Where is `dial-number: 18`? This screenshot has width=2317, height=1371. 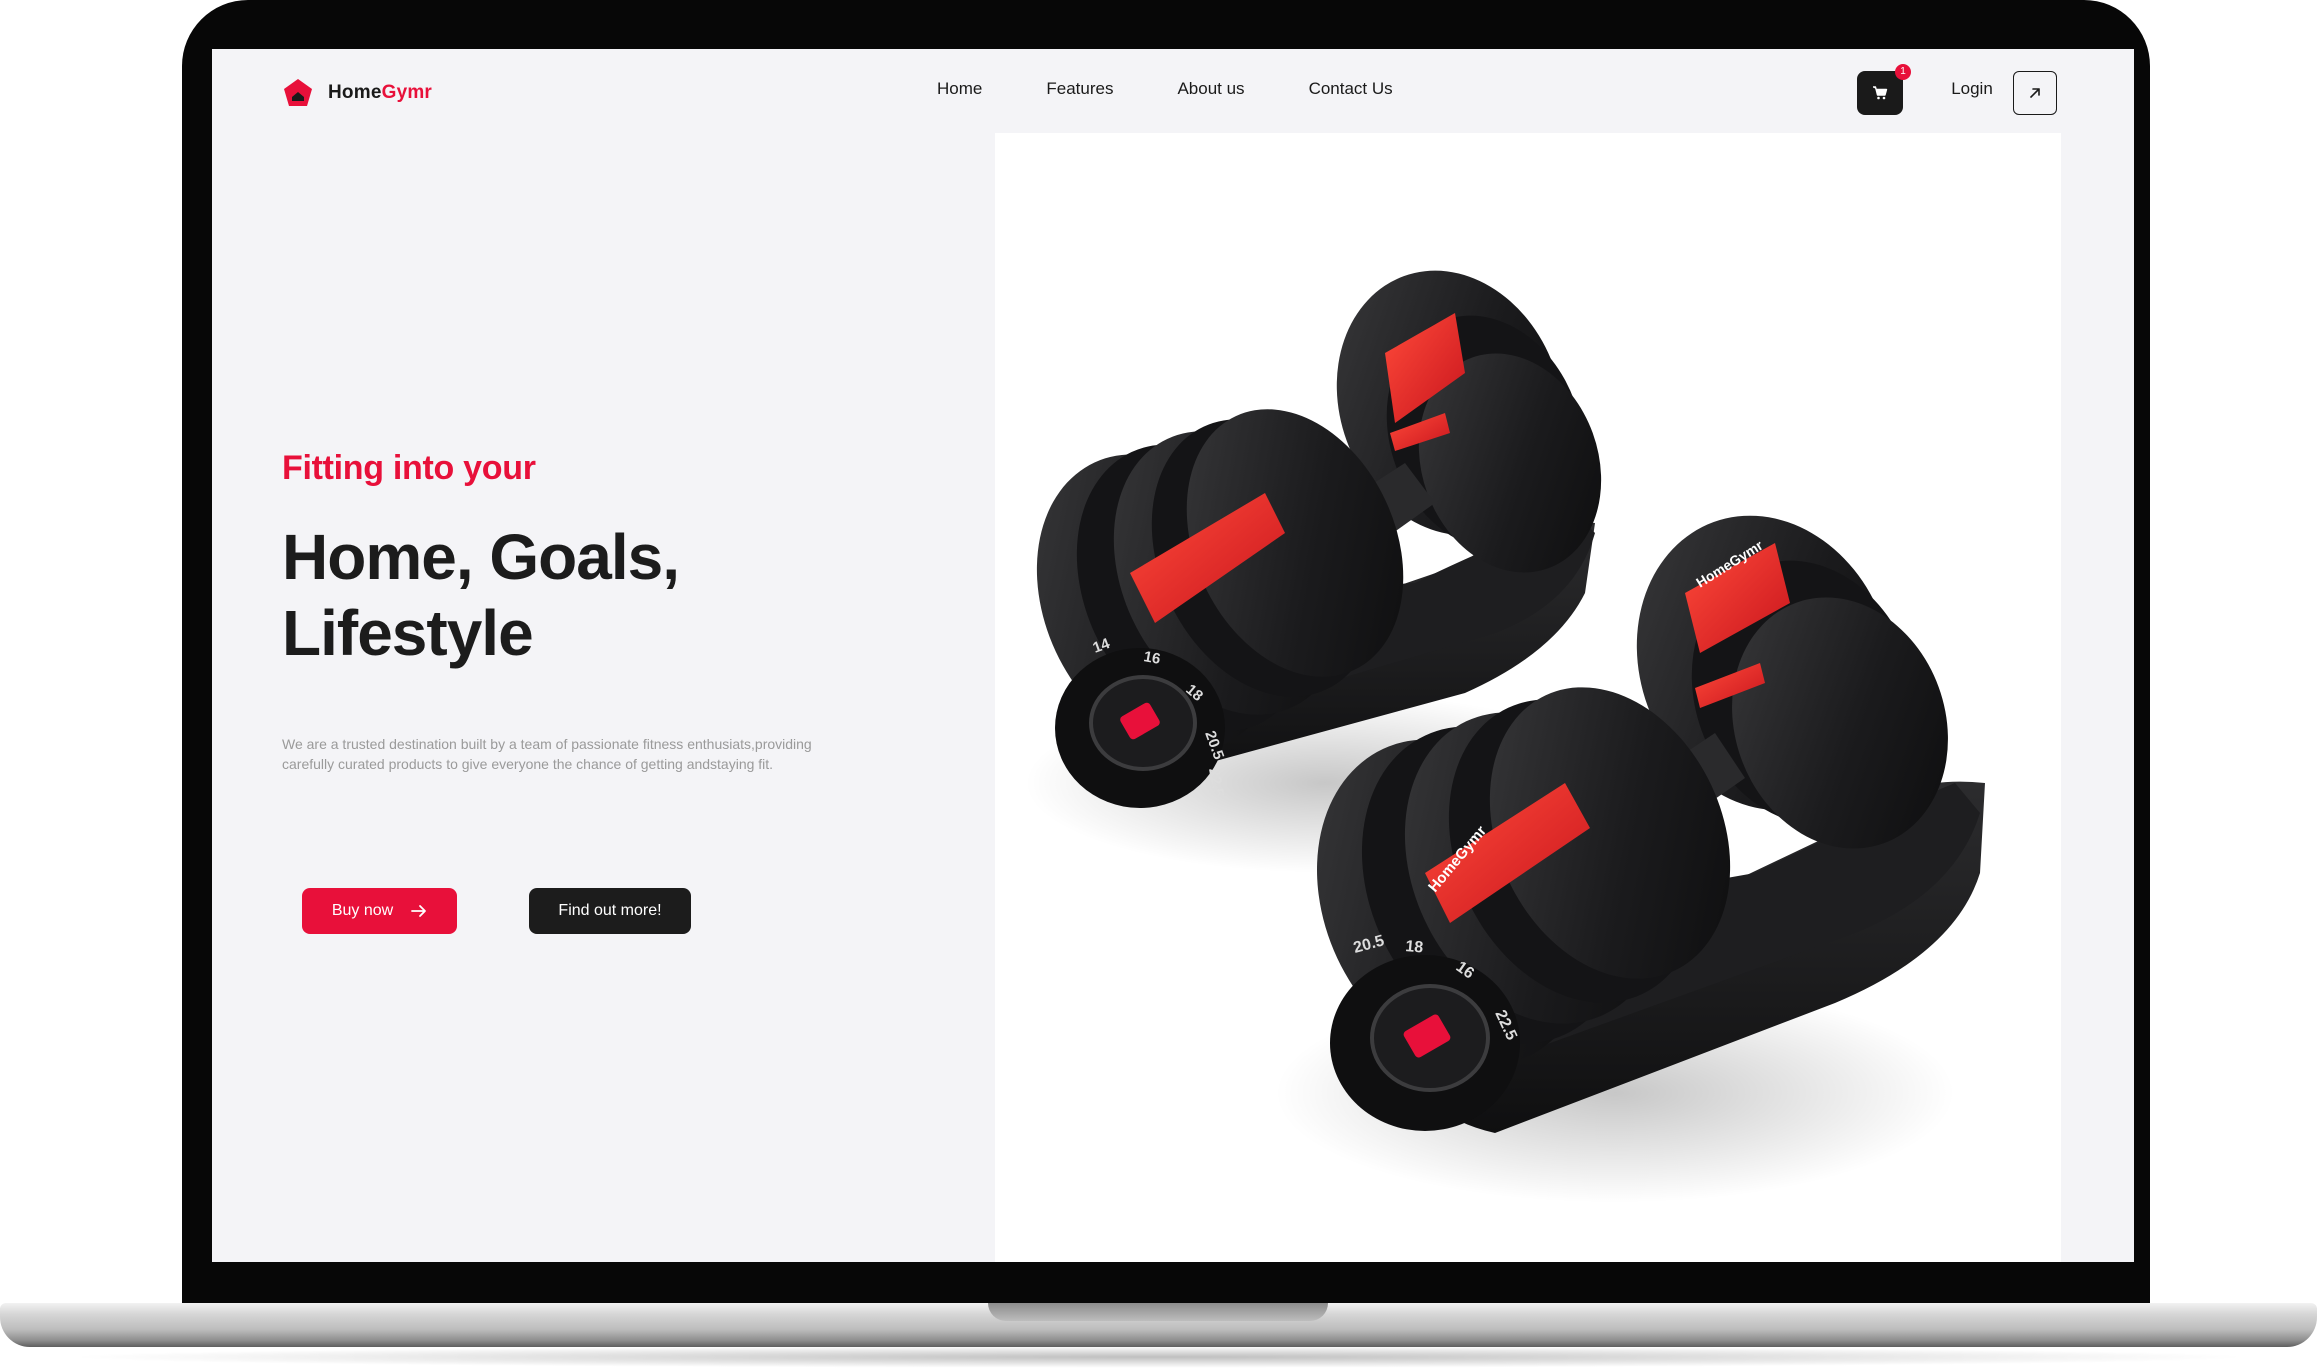
dial-number: 18 is located at coordinates (1414, 947).